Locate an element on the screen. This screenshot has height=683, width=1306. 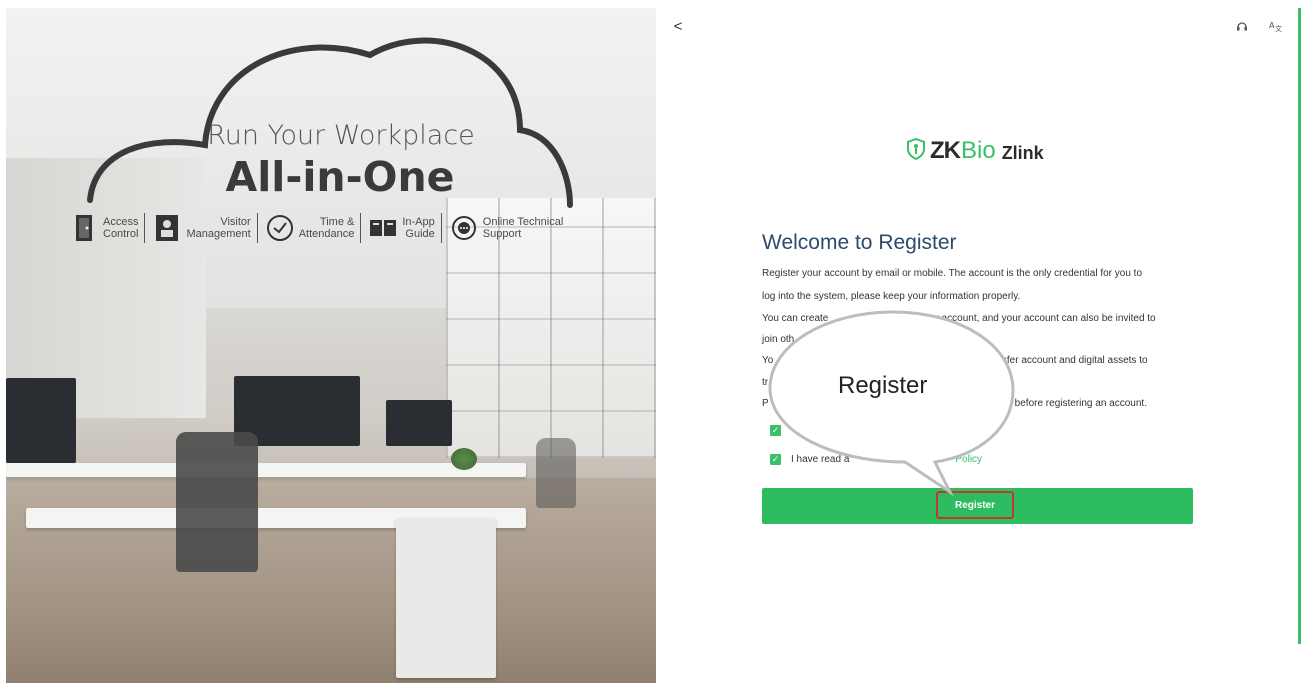
intro-text: tr is located at coordinates (765, 382).